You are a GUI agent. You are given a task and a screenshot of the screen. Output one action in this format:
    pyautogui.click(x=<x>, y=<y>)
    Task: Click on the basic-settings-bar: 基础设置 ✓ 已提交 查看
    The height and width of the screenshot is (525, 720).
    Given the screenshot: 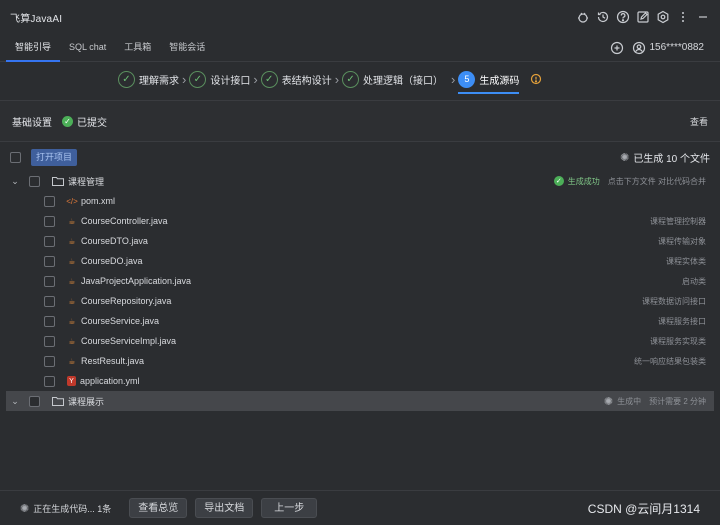 What is the action you would take?
    pyautogui.click(x=360, y=121)
    